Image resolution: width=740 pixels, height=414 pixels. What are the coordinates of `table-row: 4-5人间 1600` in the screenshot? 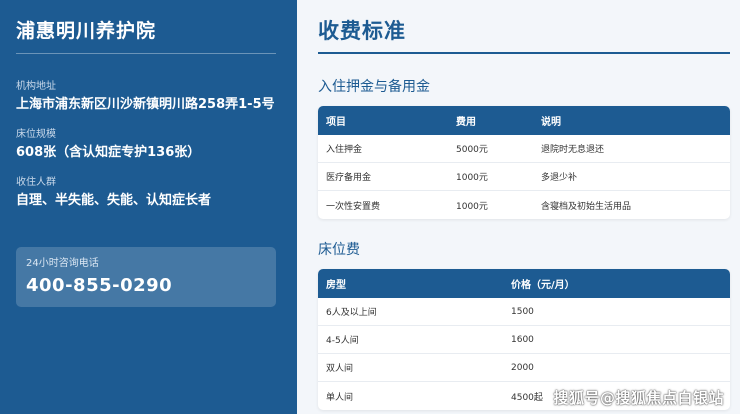 It's located at (524, 340).